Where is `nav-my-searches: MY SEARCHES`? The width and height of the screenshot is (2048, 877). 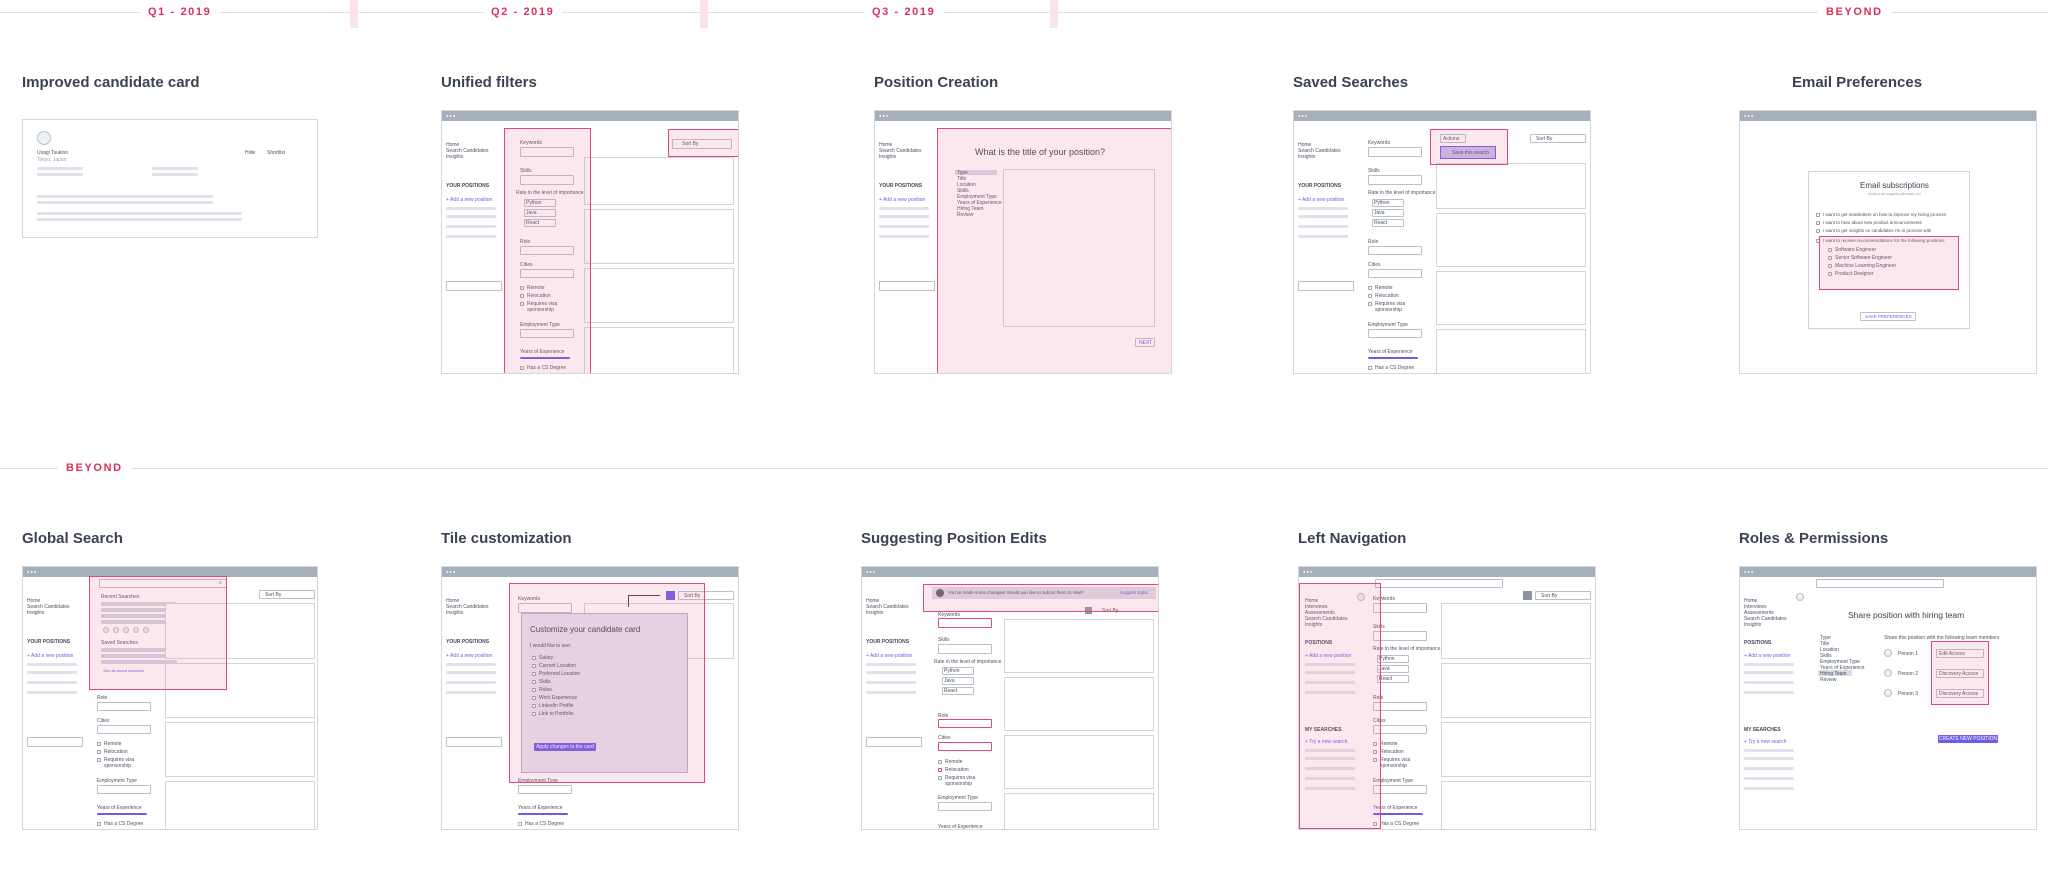
nav-my-searches: MY SEARCHES is located at coordinates (1762, 730).